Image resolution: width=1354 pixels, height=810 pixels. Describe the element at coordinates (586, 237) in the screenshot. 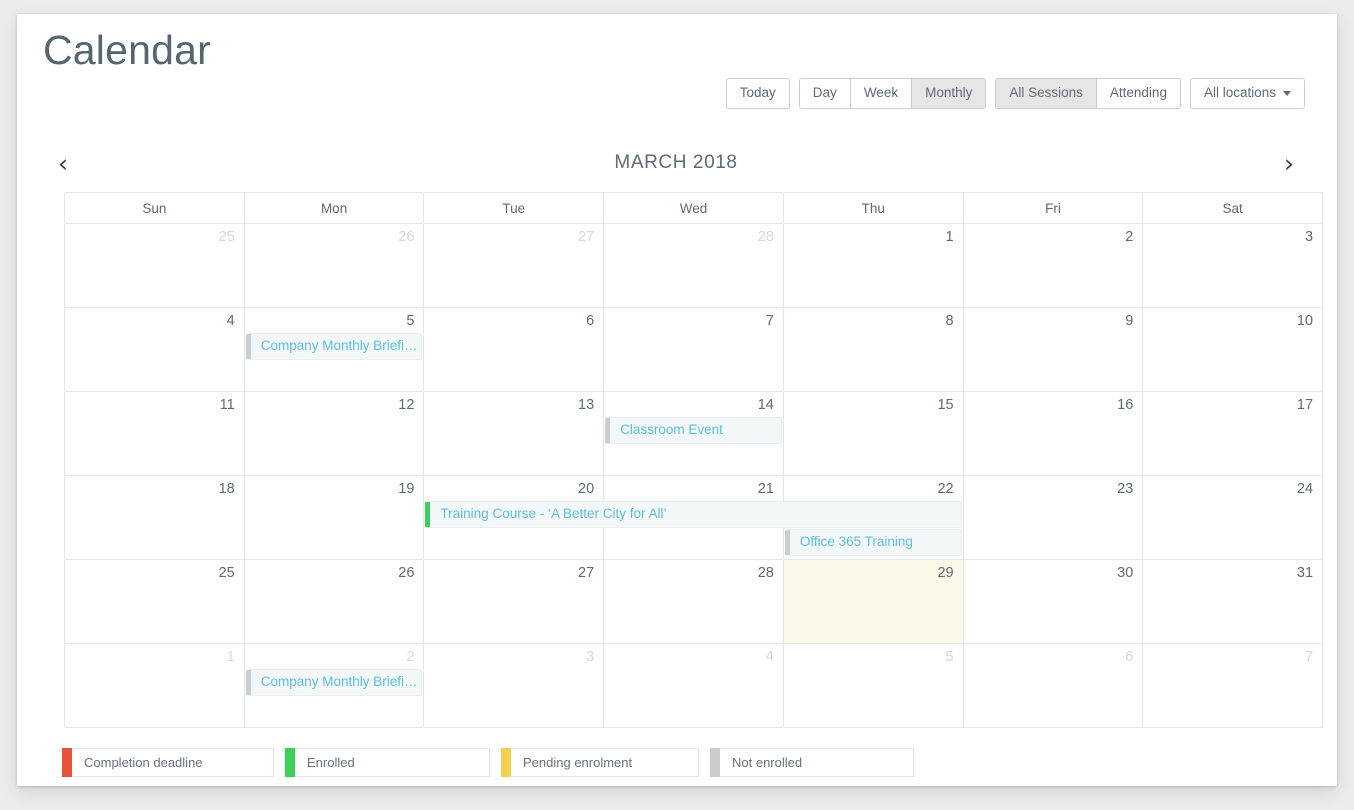

I see `day-number: 27` at that location.